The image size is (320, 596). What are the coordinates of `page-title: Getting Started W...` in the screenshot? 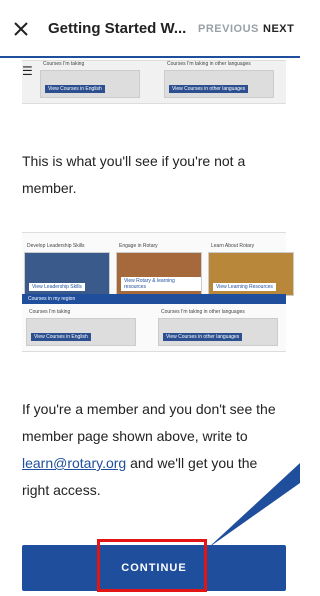 It's located at (117, 28).